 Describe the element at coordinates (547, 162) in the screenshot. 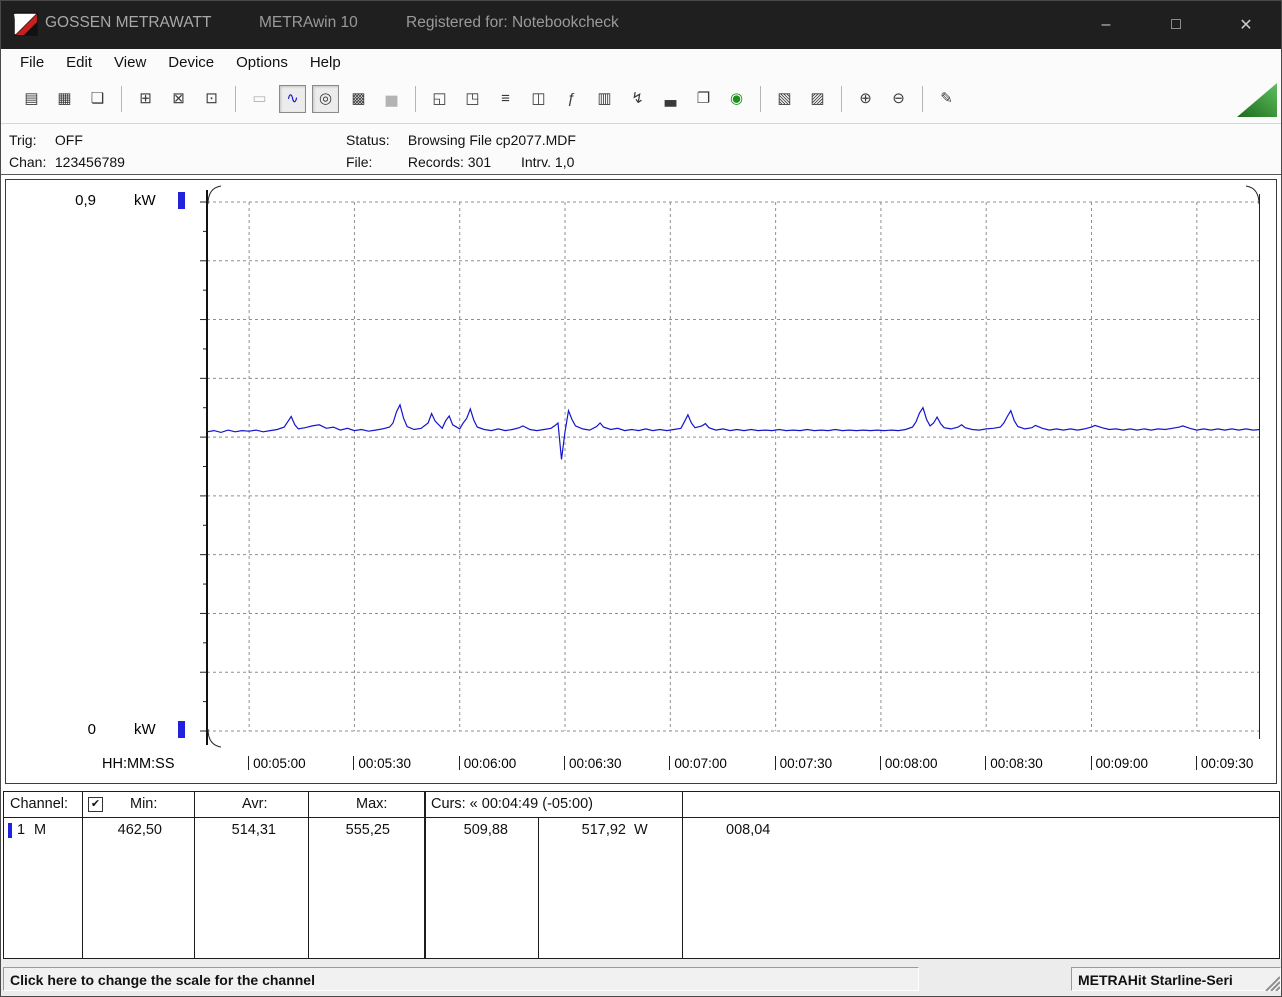

I see `file-interval: Intrv. 1,0` at that location.